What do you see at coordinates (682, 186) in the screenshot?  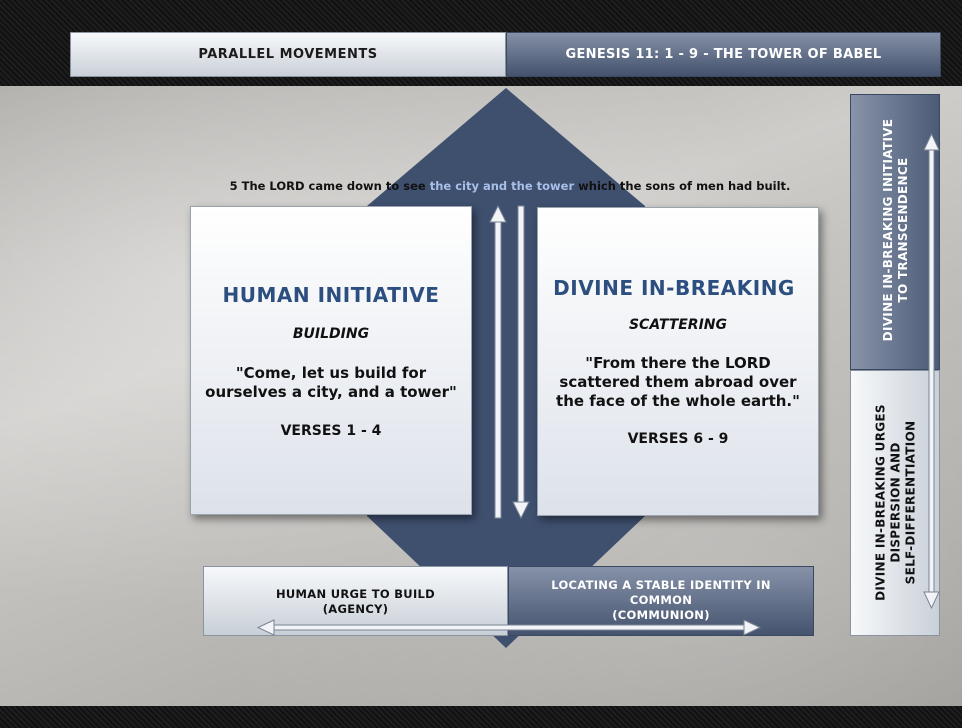 I see `verse-5-after: which the sons of men had built.` at bounding box center [682, 186].